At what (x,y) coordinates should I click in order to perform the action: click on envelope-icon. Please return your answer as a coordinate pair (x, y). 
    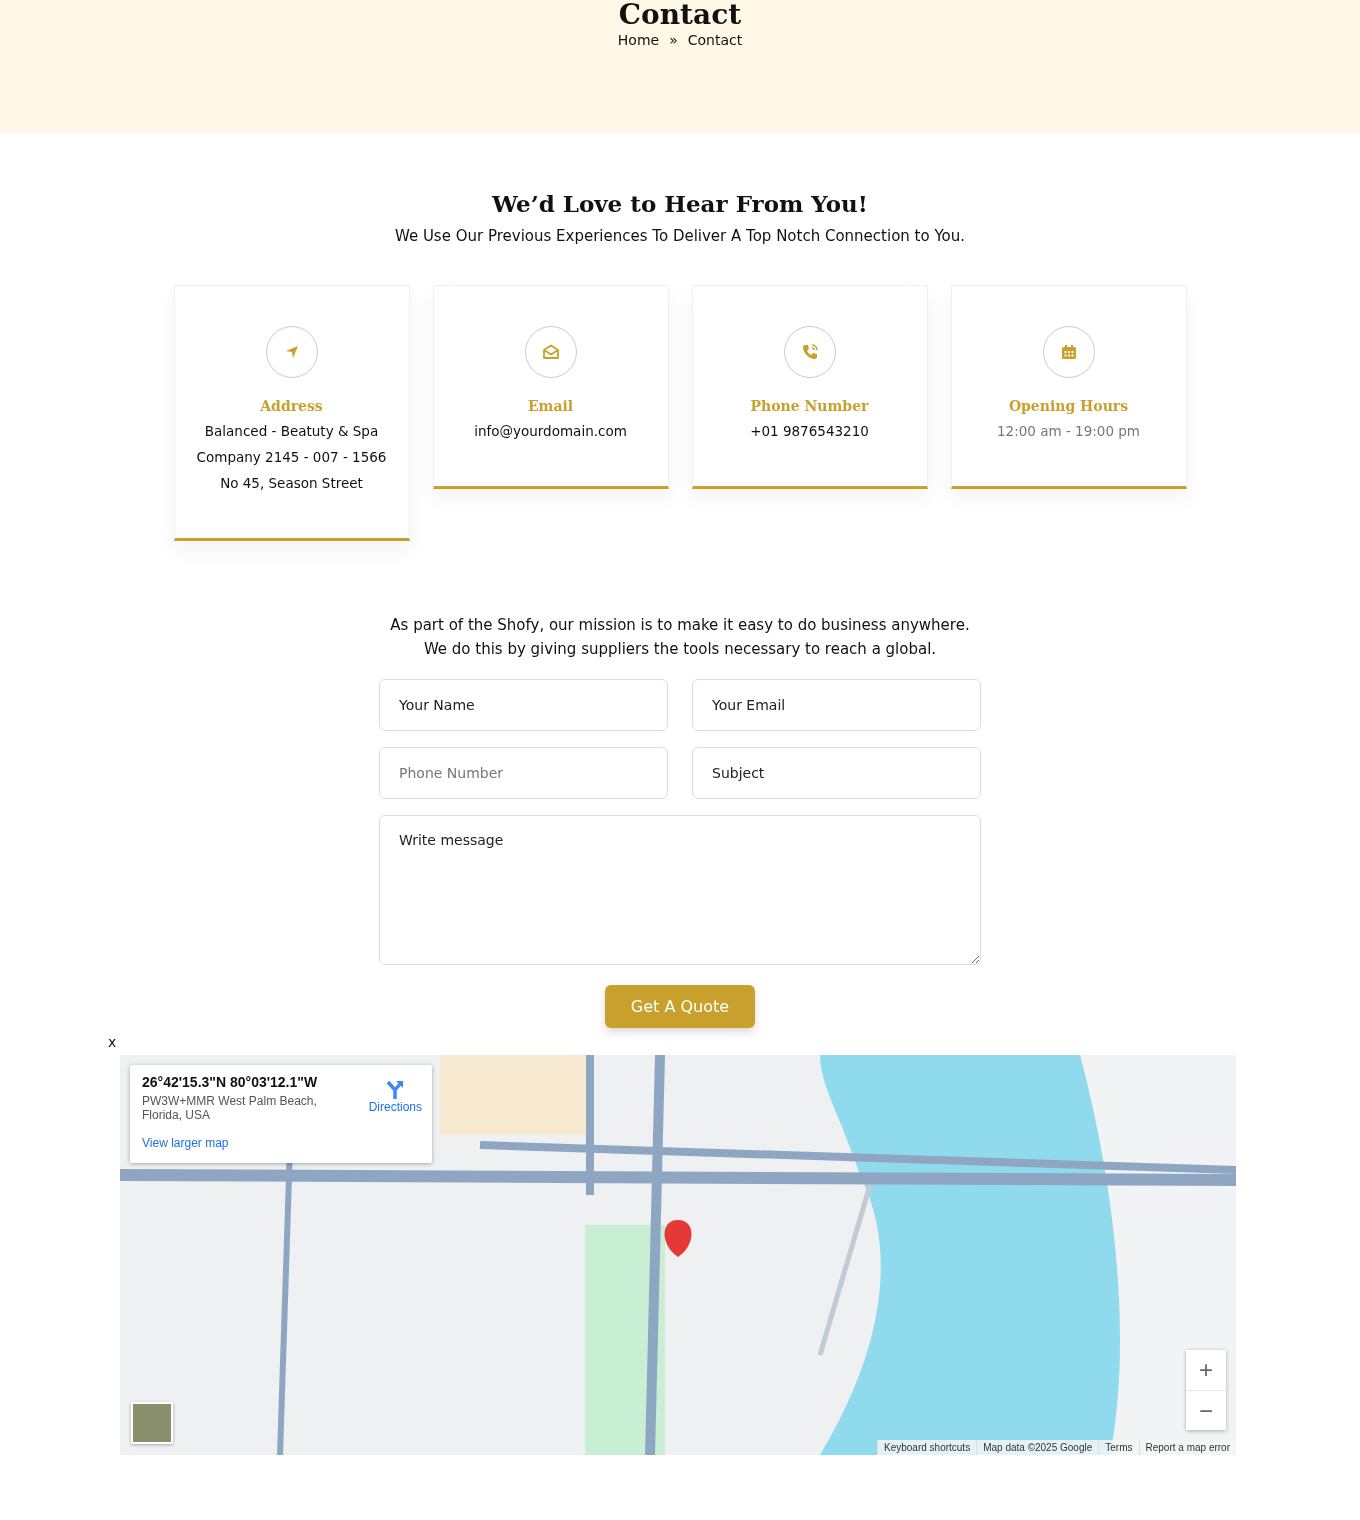
    Looking at the image, I should click on (550, 352).